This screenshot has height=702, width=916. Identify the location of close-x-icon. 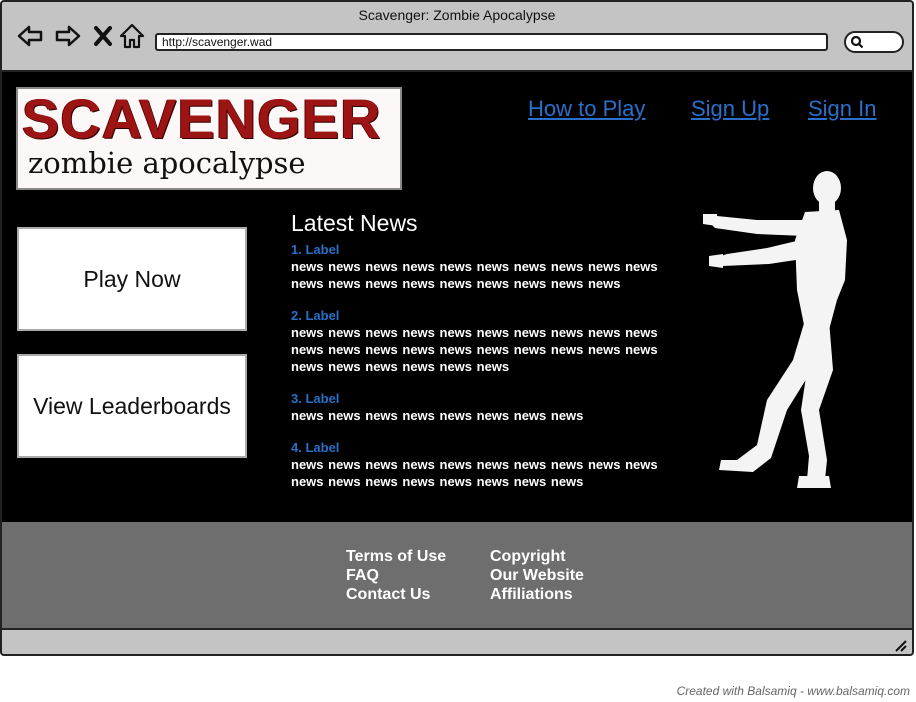
(103, 36).